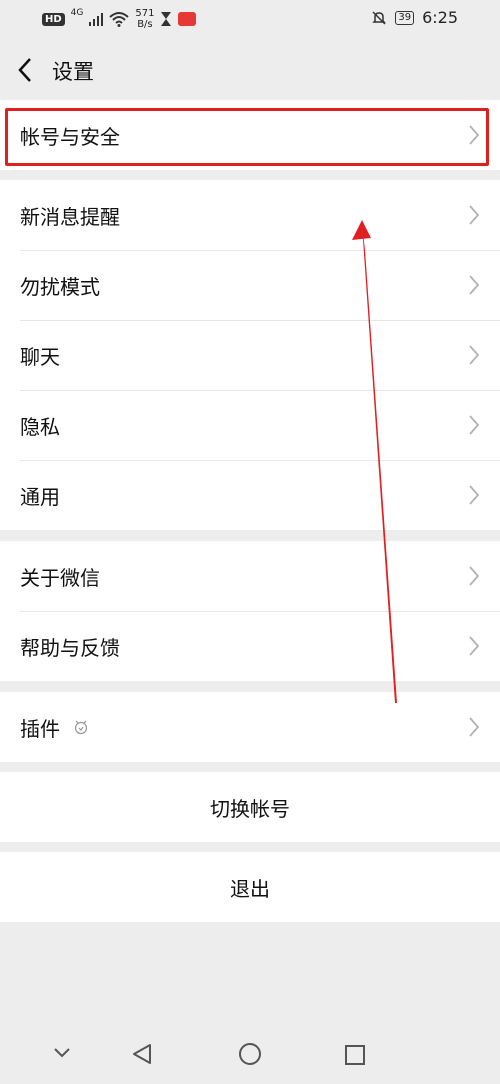 This screenshot has height=1084, width=500. Describe the element at coordinates (62, 1053) in the screenshot. I see `chevron-down-icon` at that location.